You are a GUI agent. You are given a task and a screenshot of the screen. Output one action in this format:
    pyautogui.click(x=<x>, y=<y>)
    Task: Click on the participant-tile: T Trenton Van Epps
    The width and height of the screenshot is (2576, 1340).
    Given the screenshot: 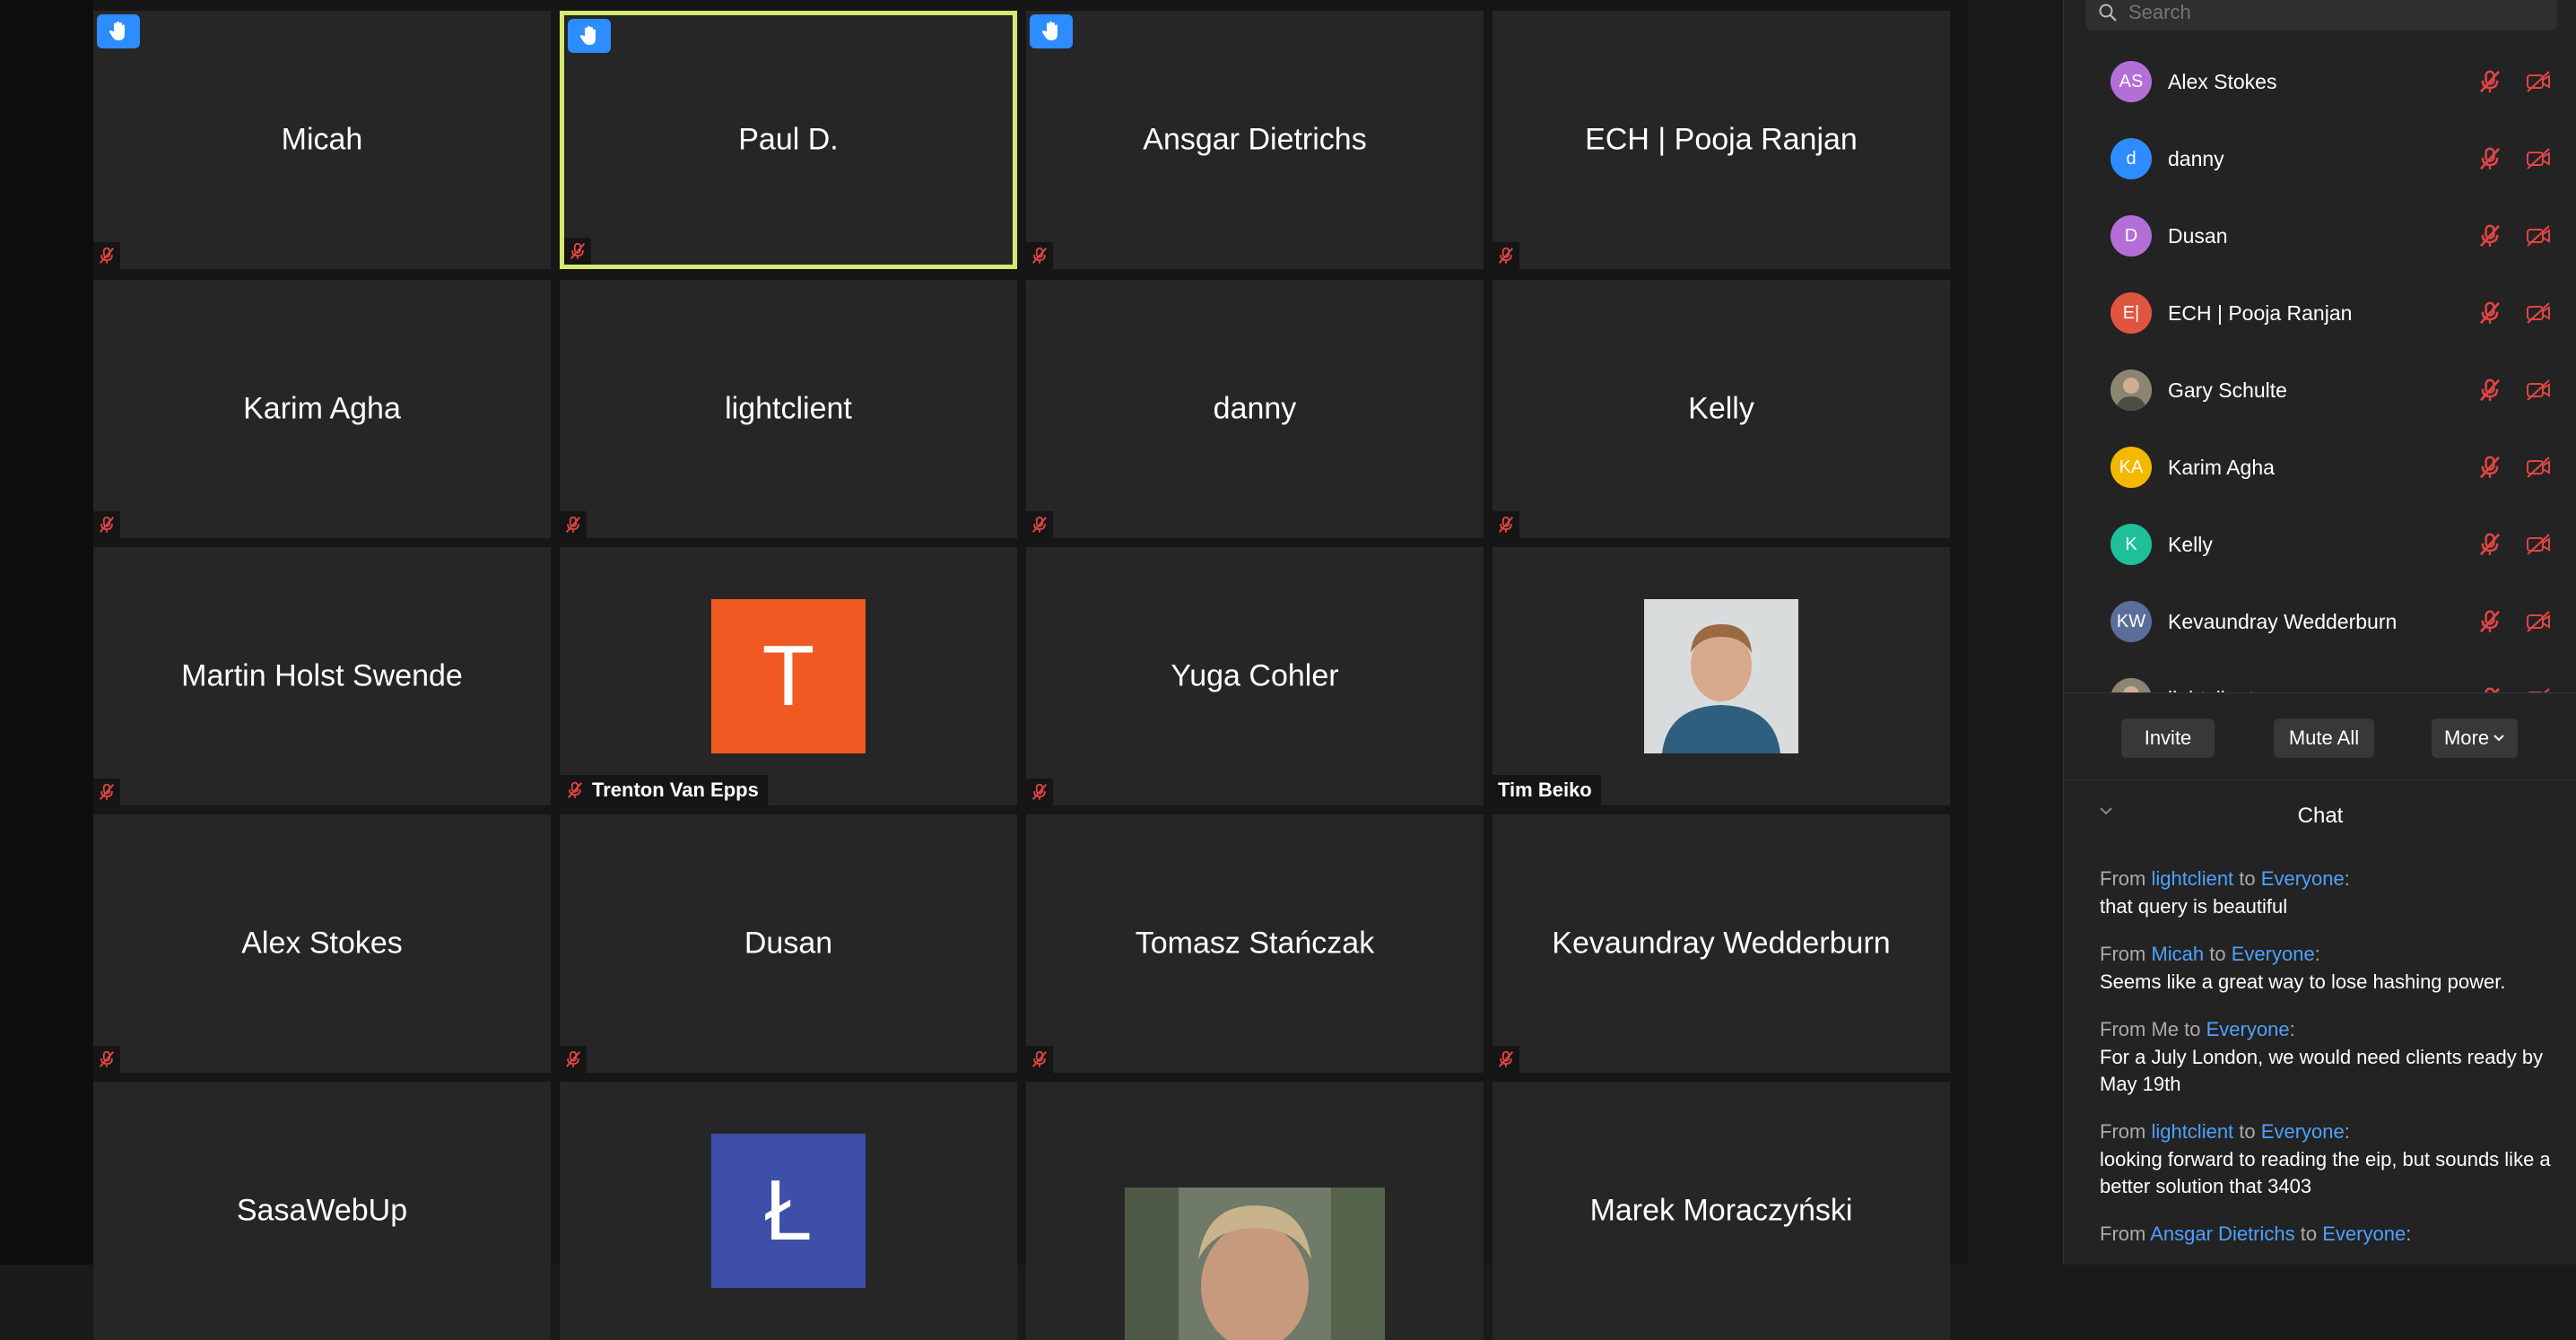 What is the action you would take?
    pyautogui.click(x=788, y=676)
    